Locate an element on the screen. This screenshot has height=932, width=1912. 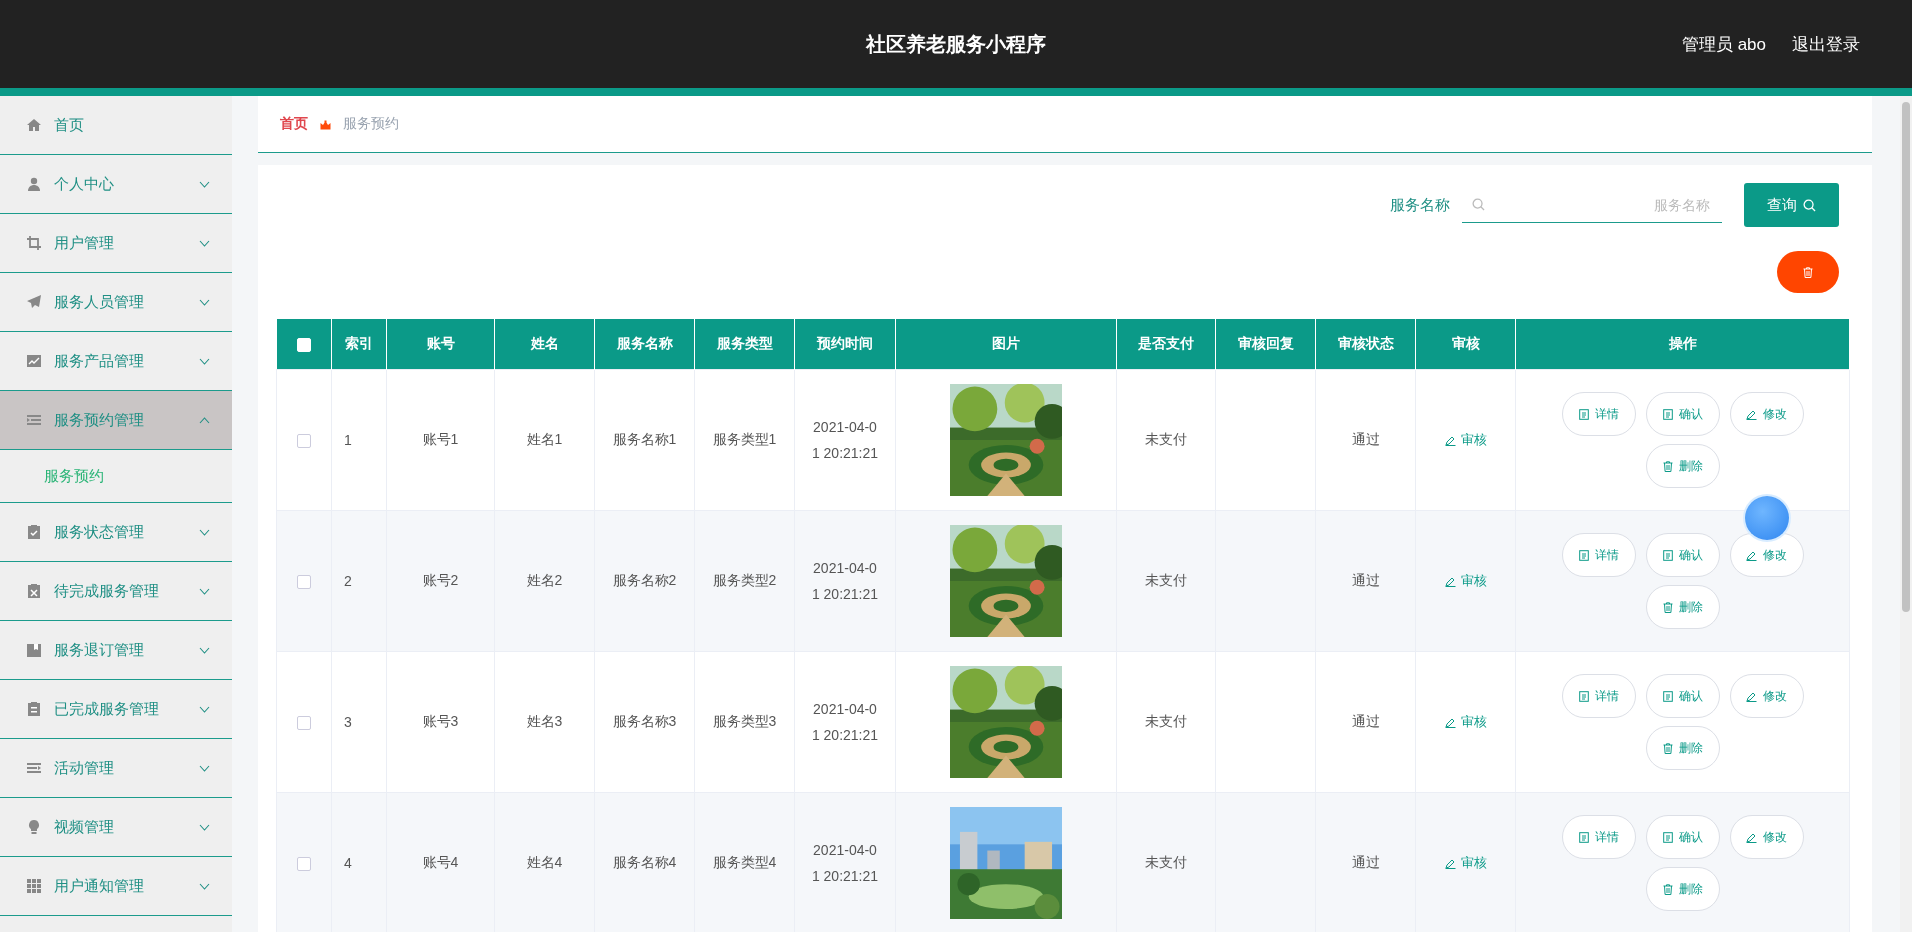
column-header: 审核状态 is located at coordinates (1365, 344).